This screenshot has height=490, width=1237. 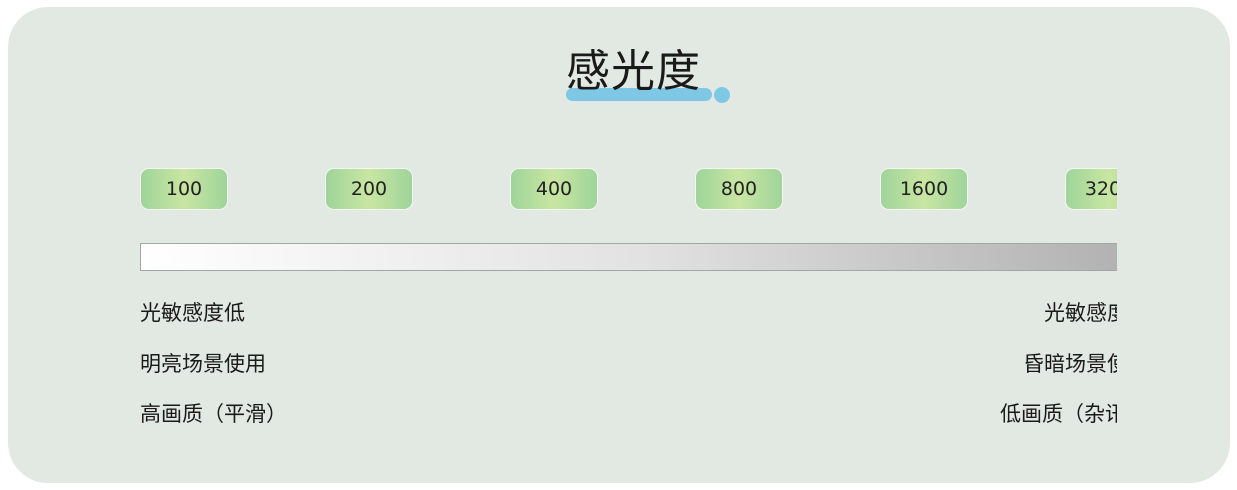 What do you see at coordinates (1091, 189) in the screenshot?
I see `iso-badge-3200: 3200` at bounding box center [1091, 189].